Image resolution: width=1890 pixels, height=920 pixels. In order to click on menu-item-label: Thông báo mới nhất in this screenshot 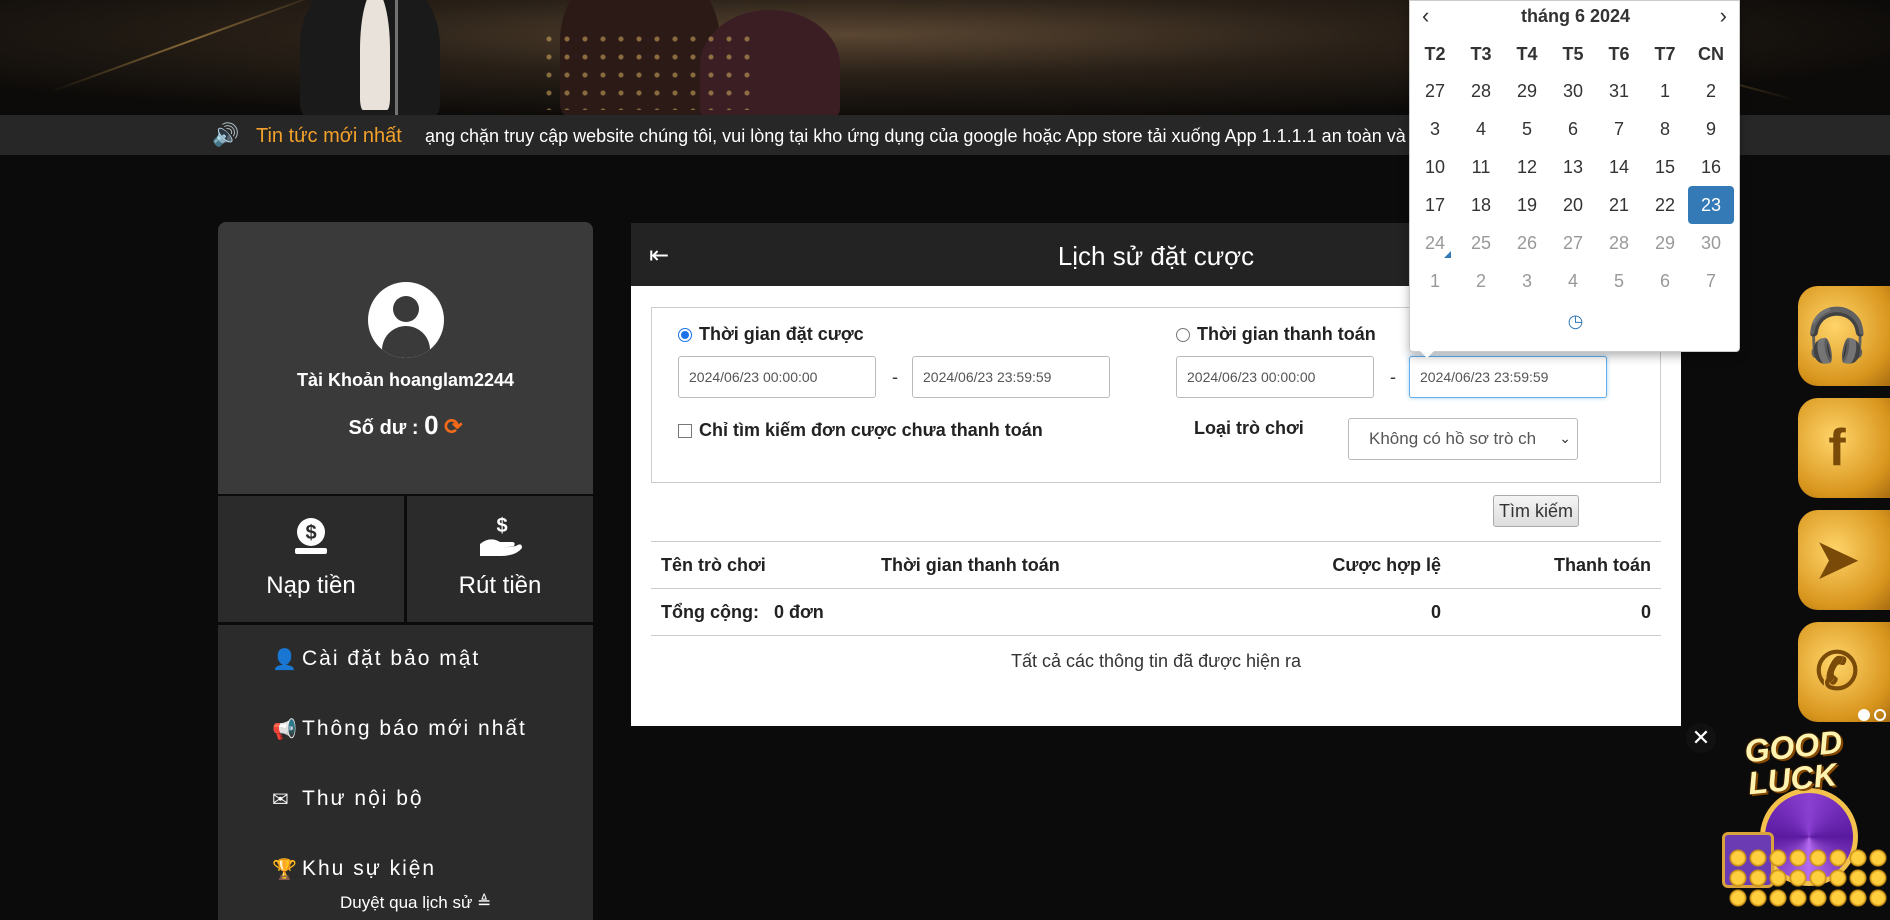, I will do `click(414, 728)`.